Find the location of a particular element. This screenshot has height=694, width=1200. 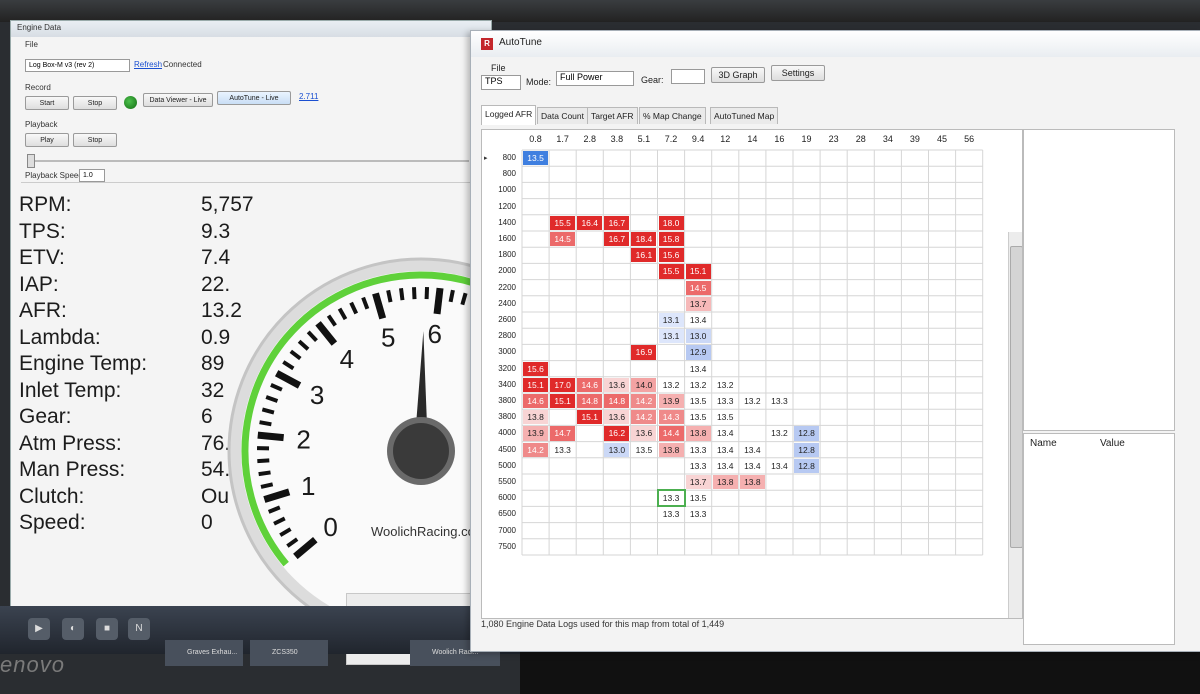

afr-cell: 15.5 is located at coordinates (671, 271).